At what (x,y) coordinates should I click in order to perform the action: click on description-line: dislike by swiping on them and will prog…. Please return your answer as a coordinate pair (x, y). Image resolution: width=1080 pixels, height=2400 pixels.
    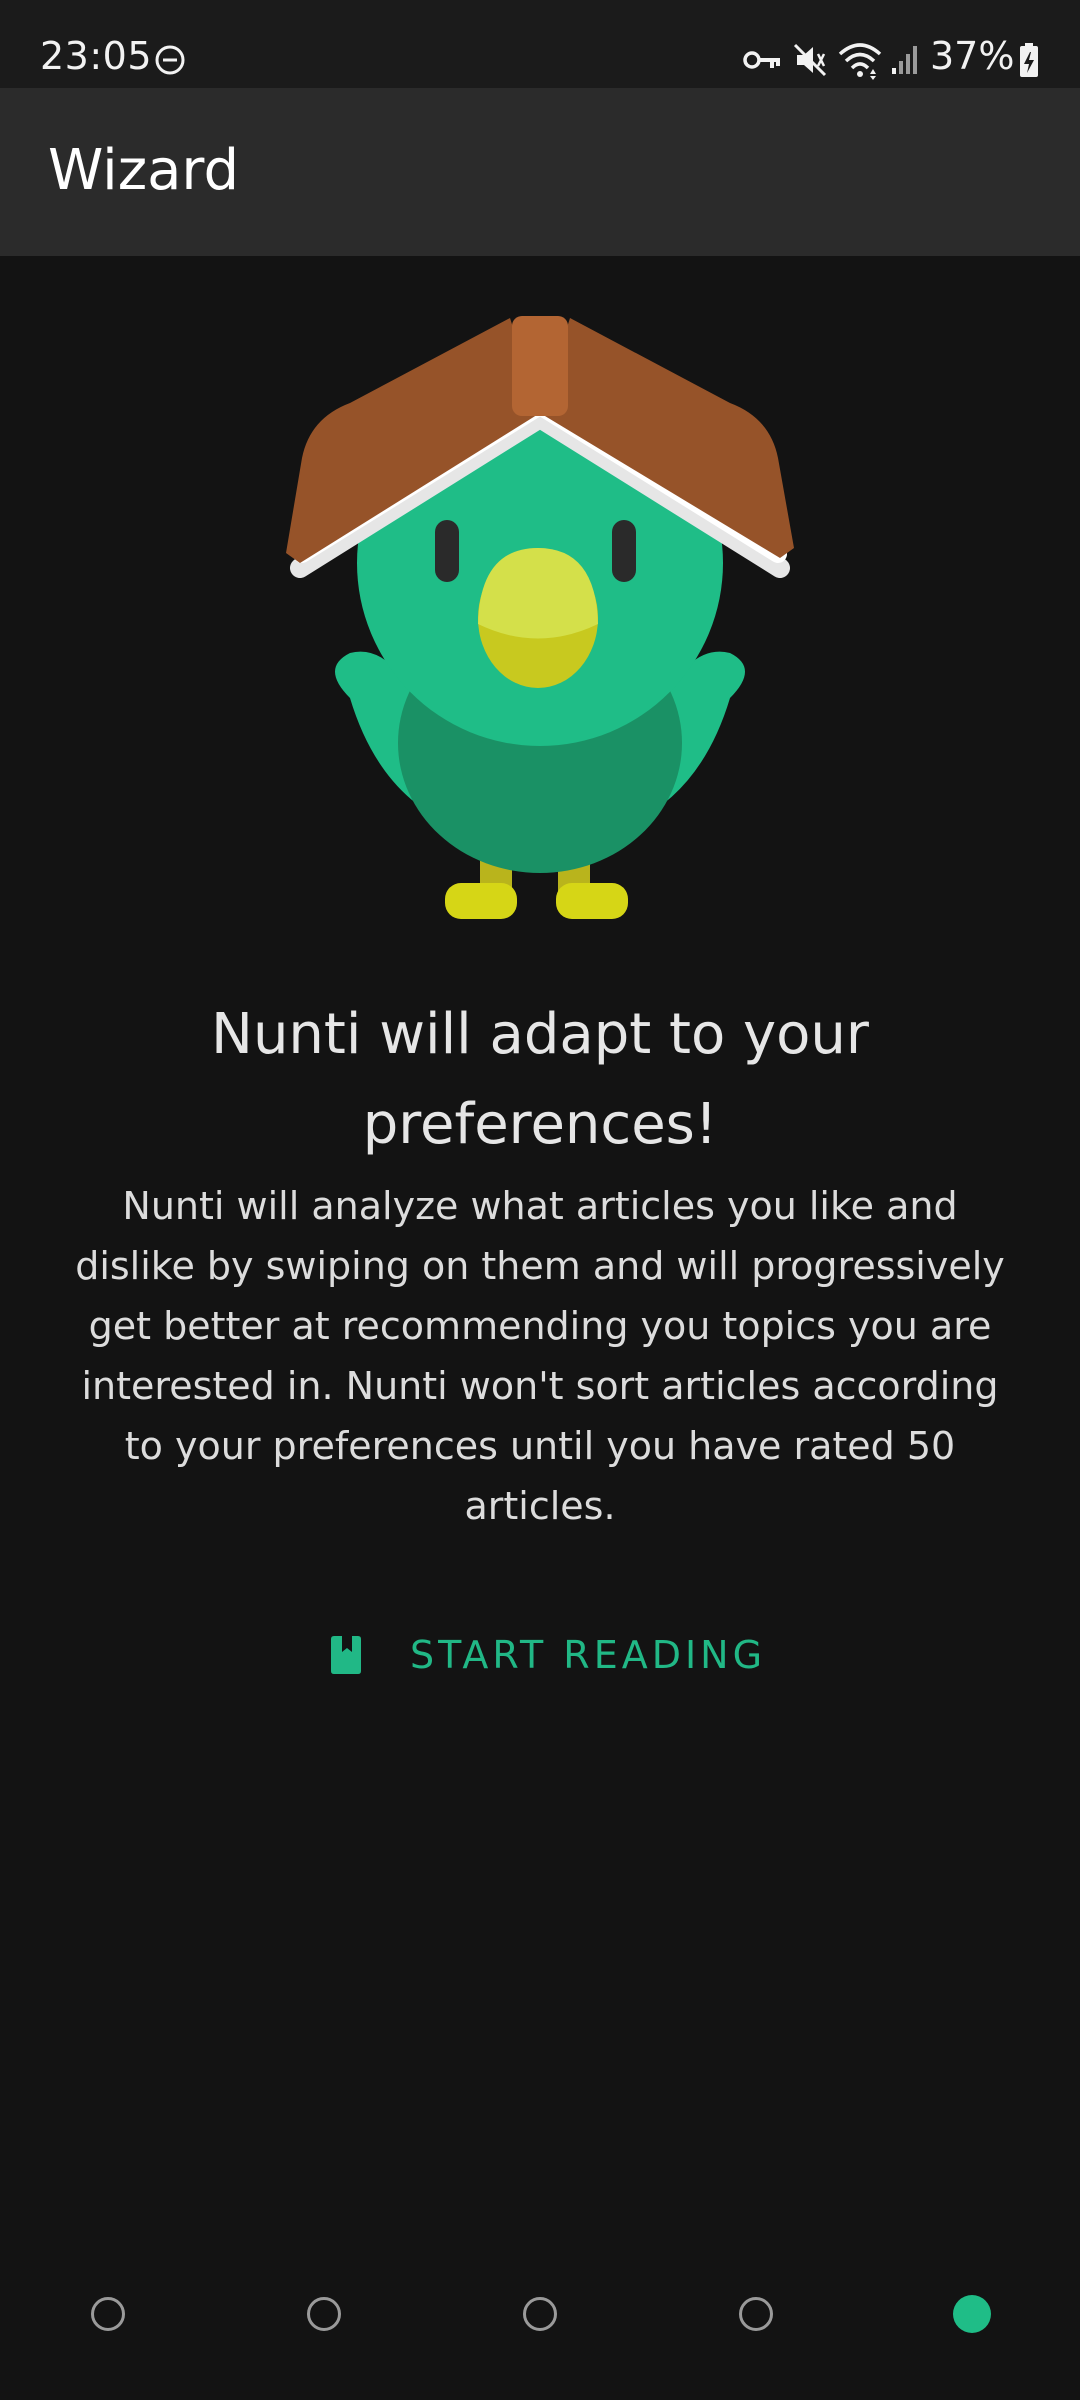
    Looking at the image, I should click on (540, 1266).